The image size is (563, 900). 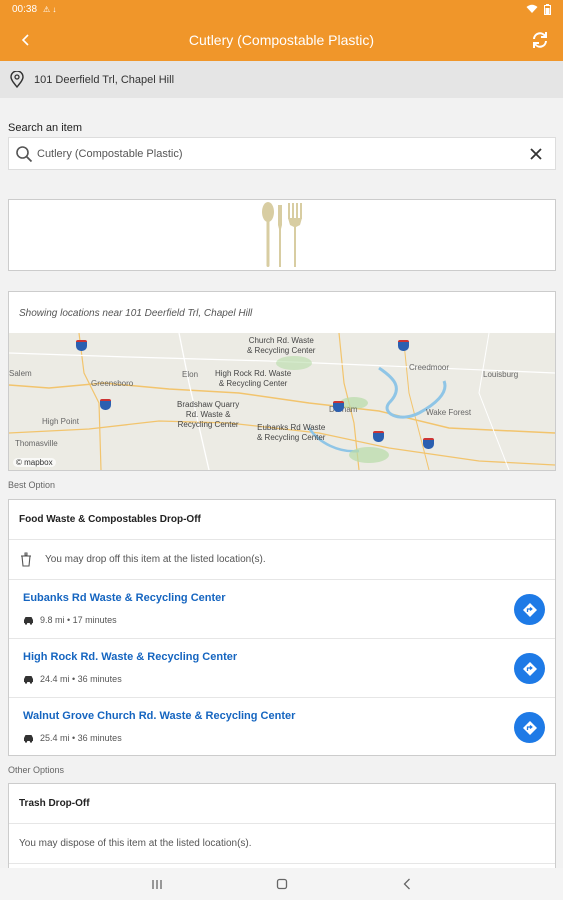 I want to click on back-button, so click(x=26, y=40).